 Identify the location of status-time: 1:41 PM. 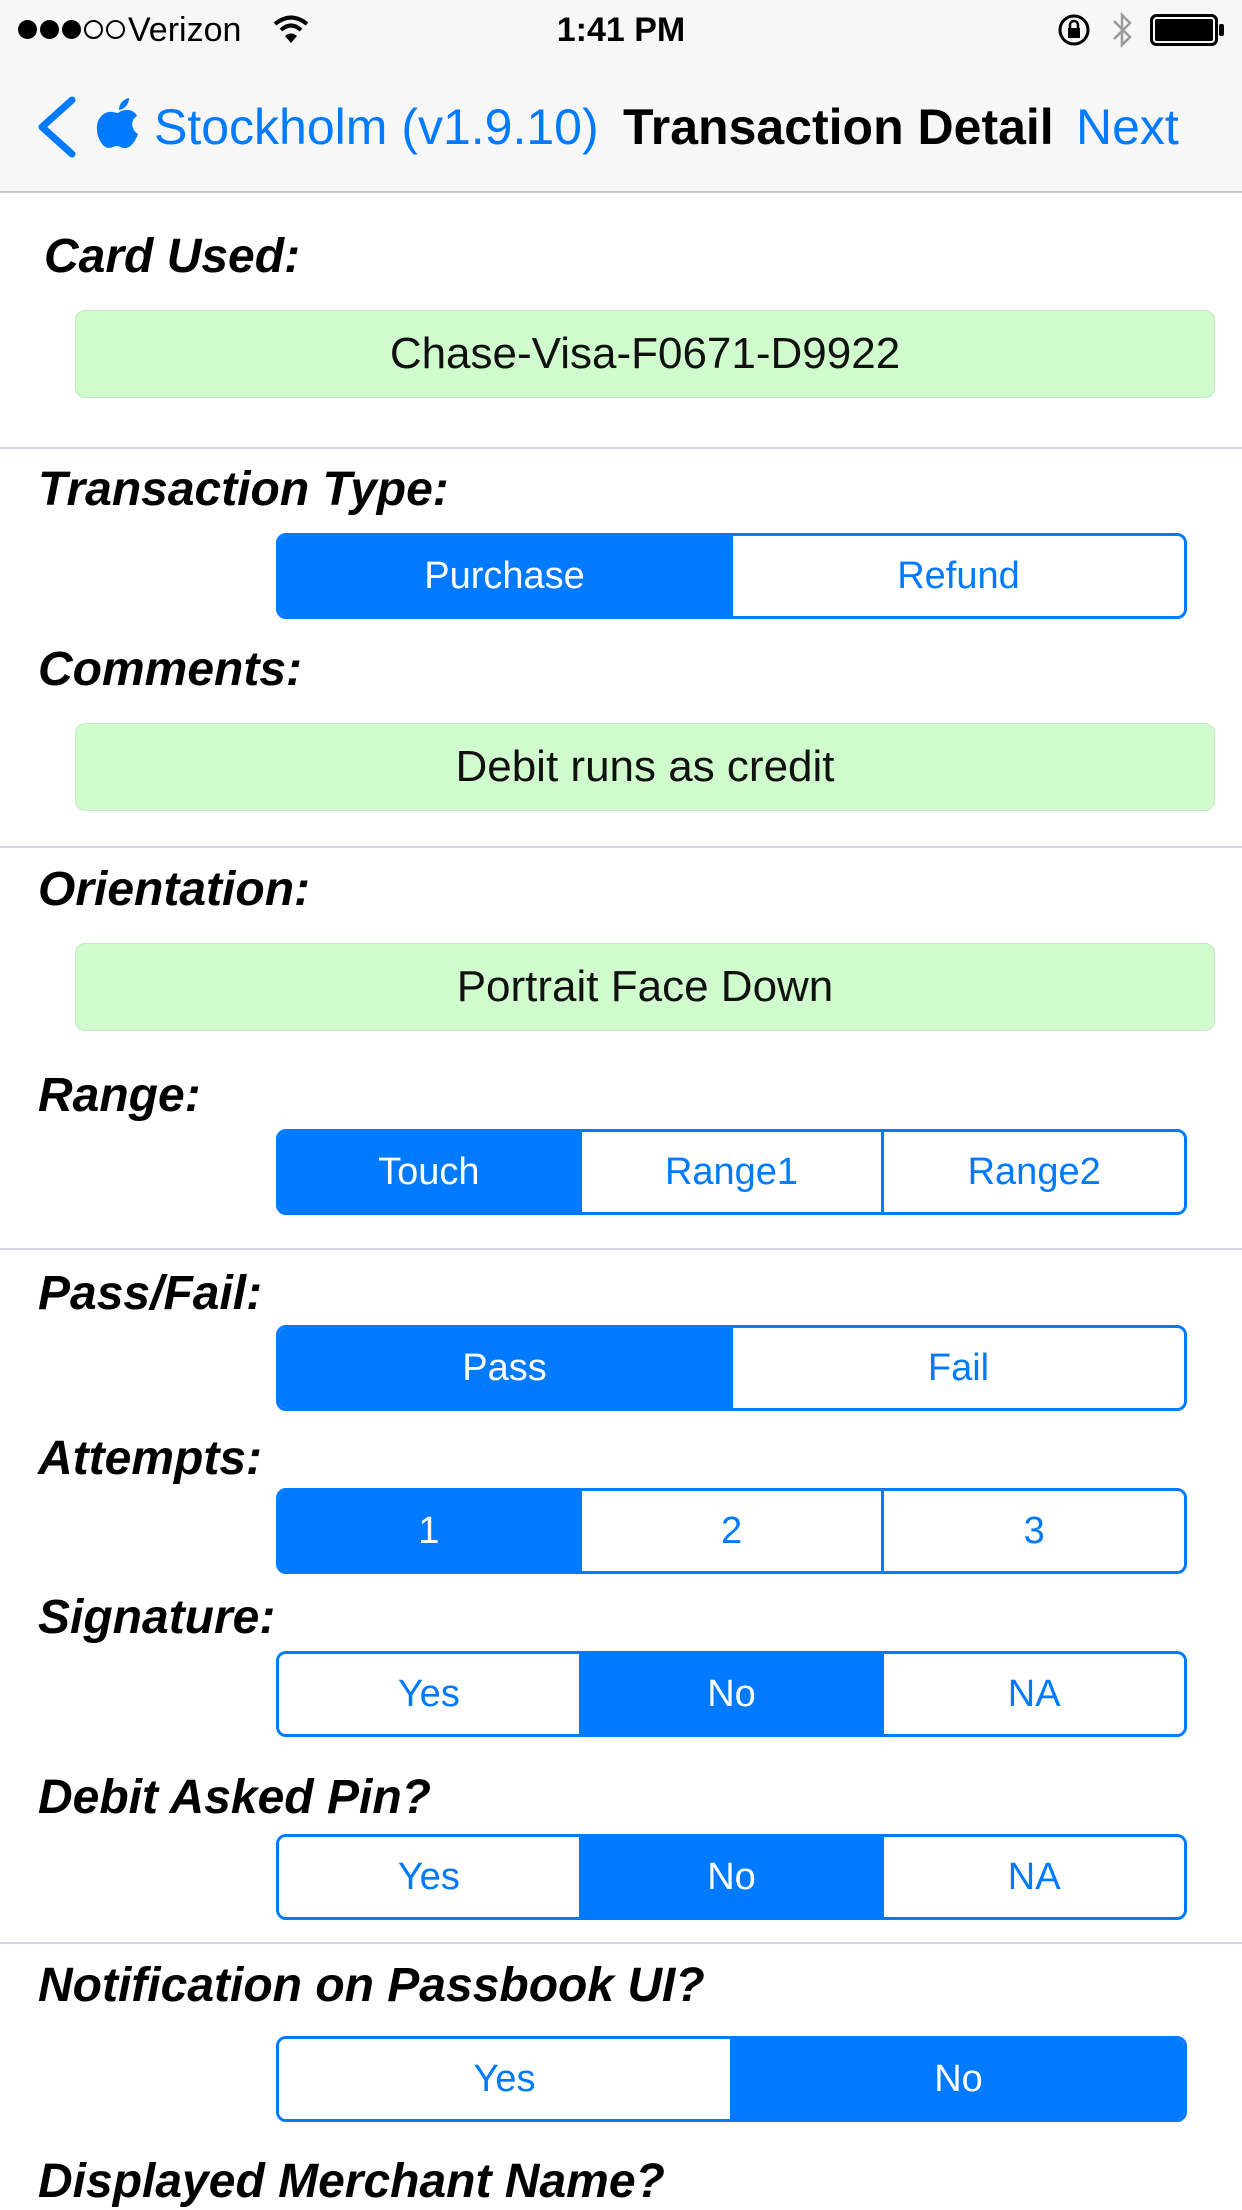
(621, 30).